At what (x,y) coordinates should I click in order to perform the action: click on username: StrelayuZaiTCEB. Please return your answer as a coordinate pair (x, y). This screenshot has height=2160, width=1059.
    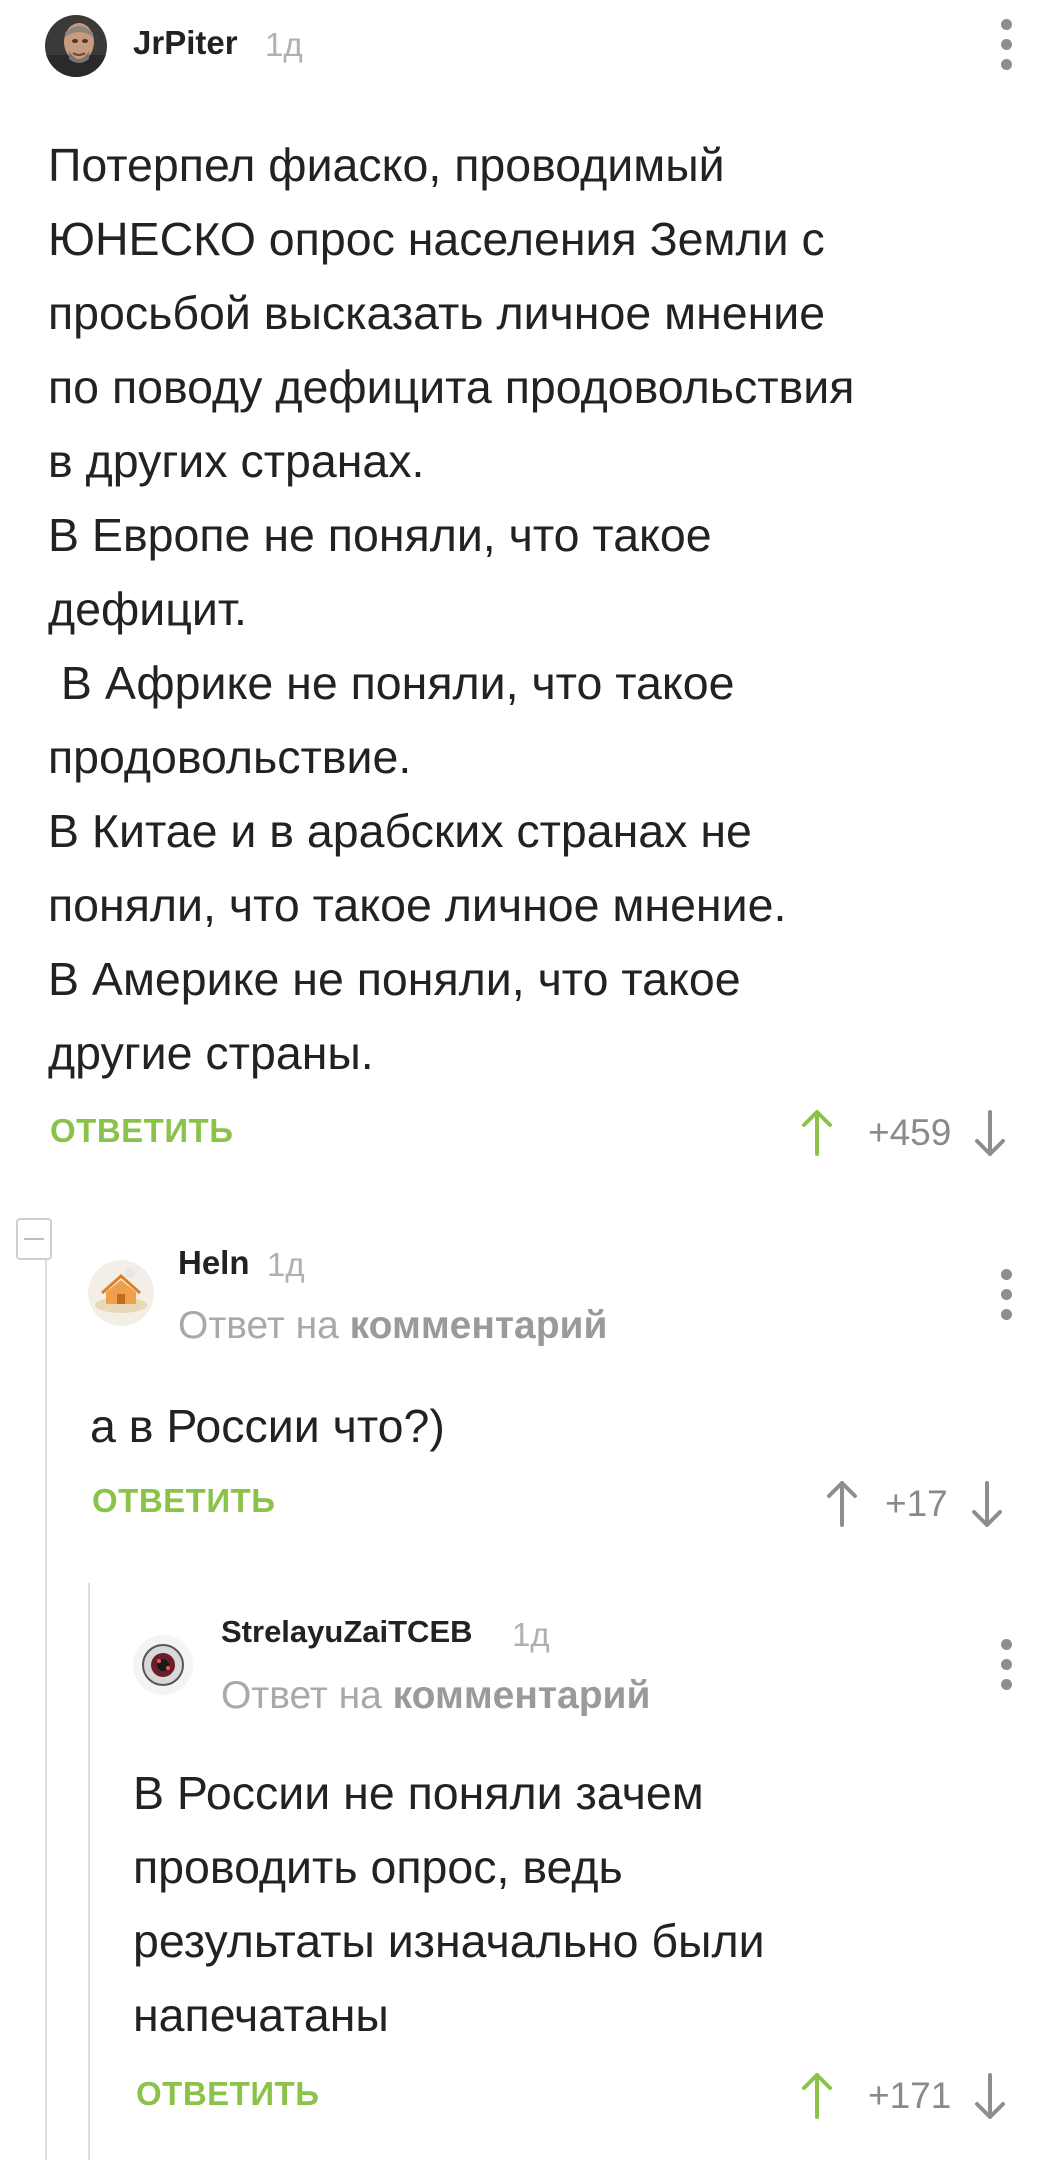
    Looking at the image, I should click on (347, 1632).